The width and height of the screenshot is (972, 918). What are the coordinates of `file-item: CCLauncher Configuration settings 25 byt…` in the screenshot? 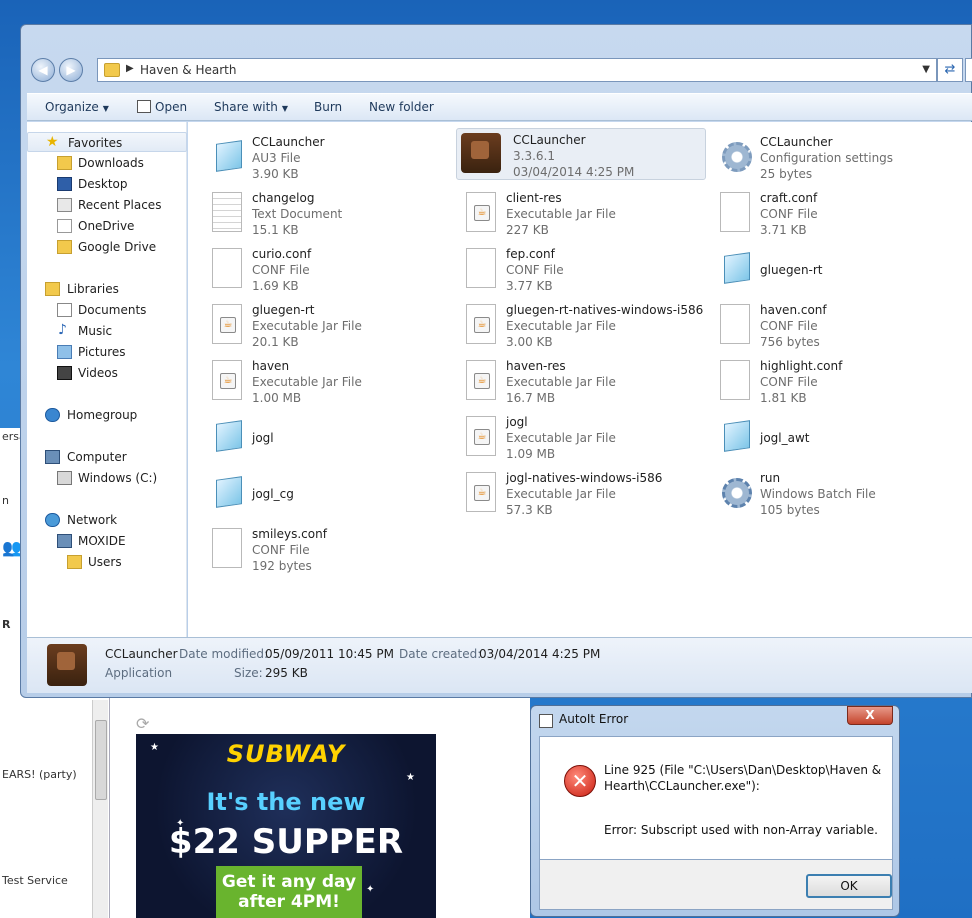 It's located at (839, 156).